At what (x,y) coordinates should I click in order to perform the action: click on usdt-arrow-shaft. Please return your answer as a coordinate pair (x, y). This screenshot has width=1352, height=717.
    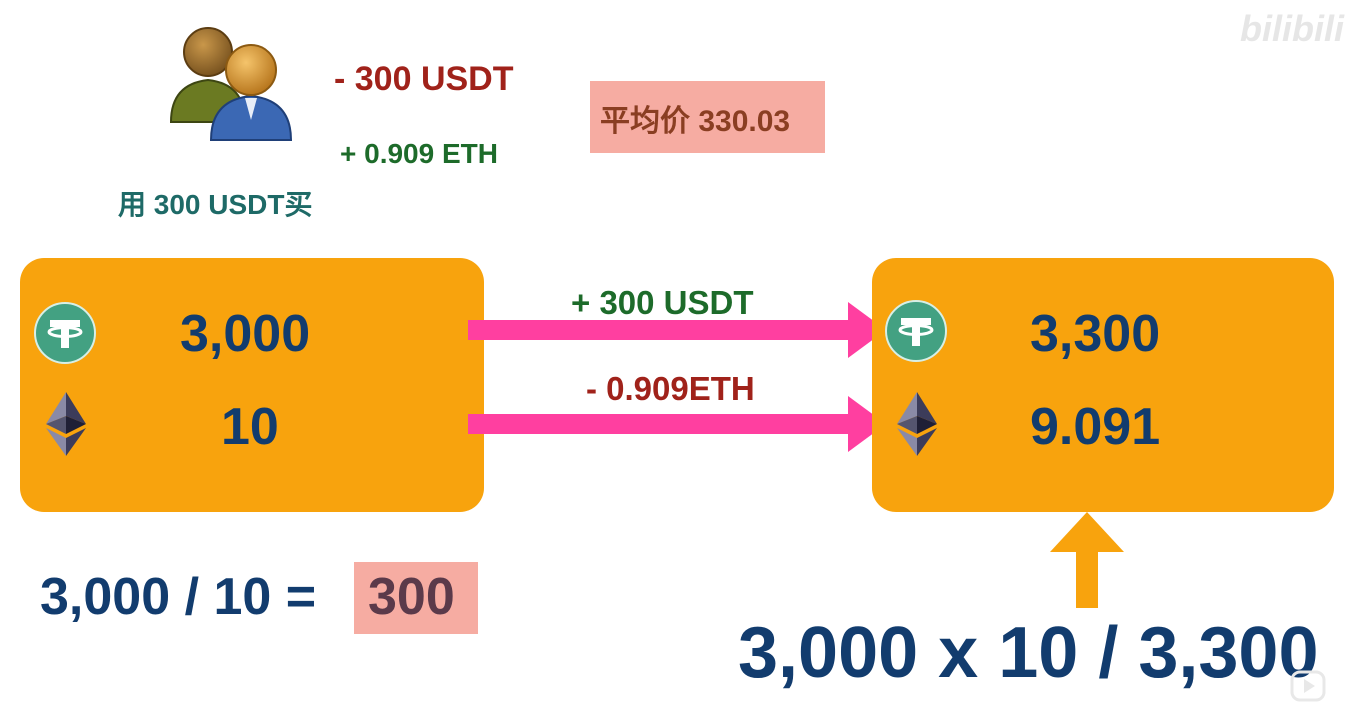
    Looking at the image, I should click on (659, 330).